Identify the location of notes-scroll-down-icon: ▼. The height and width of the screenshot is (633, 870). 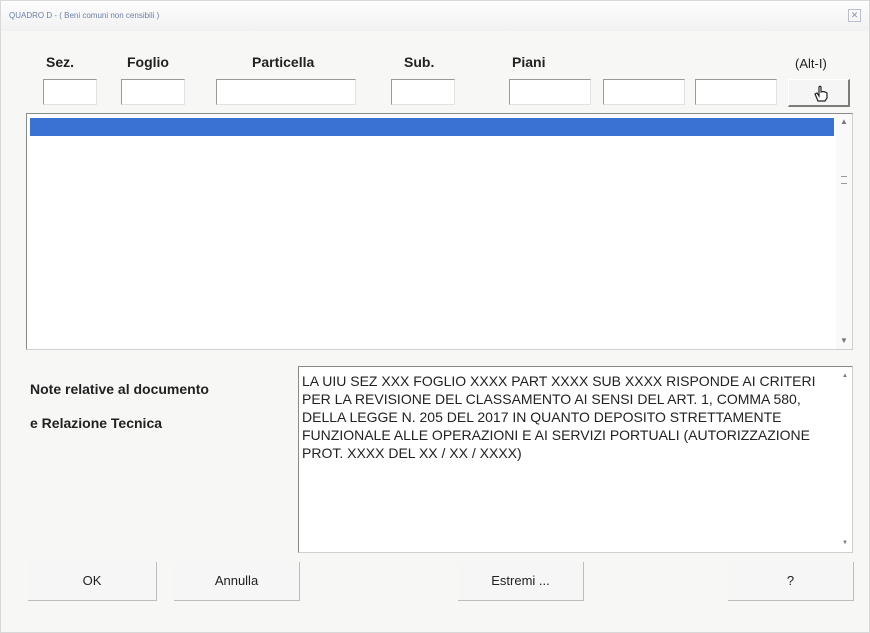
(845, 543).